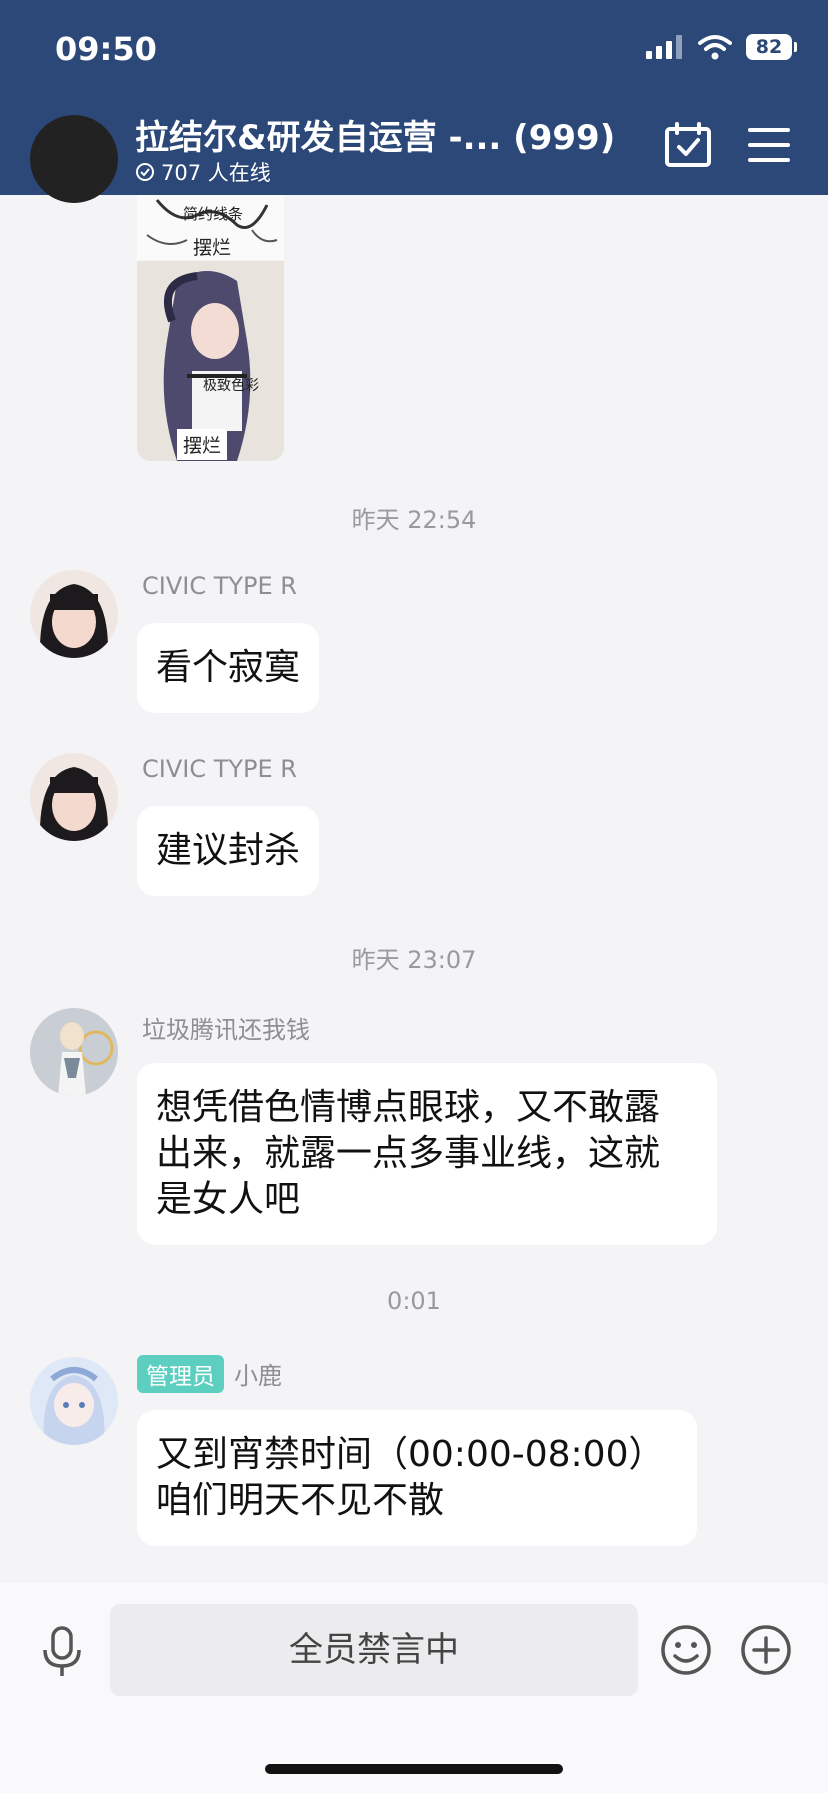 Image resolution: width=828 pixels, height=1793 pixels. Describe the element at coordinates (408, 1153) in the screenshot. I see `message-line: 出来，就露一点多事业线，这就` at that location.